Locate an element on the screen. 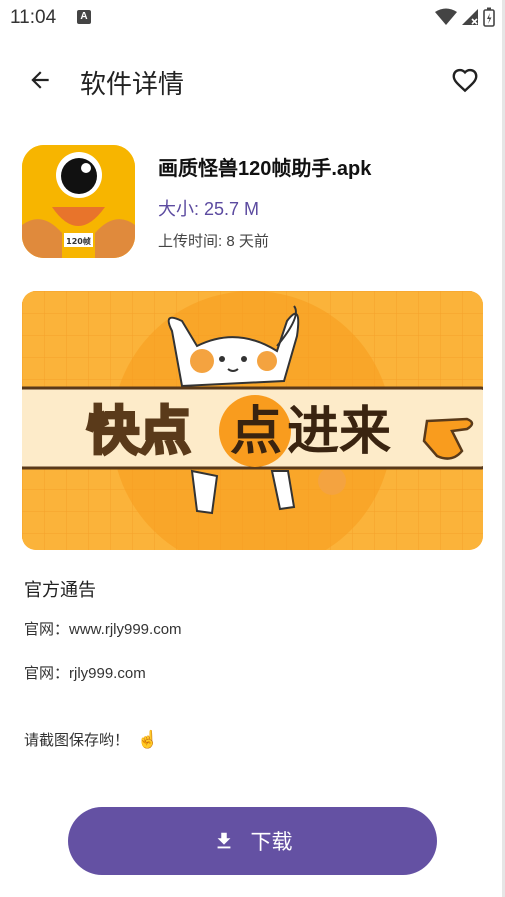 Image resolution: width=505 pixels, height=897 pixels. back-arrow-icon is located at coordinates (40, 80).